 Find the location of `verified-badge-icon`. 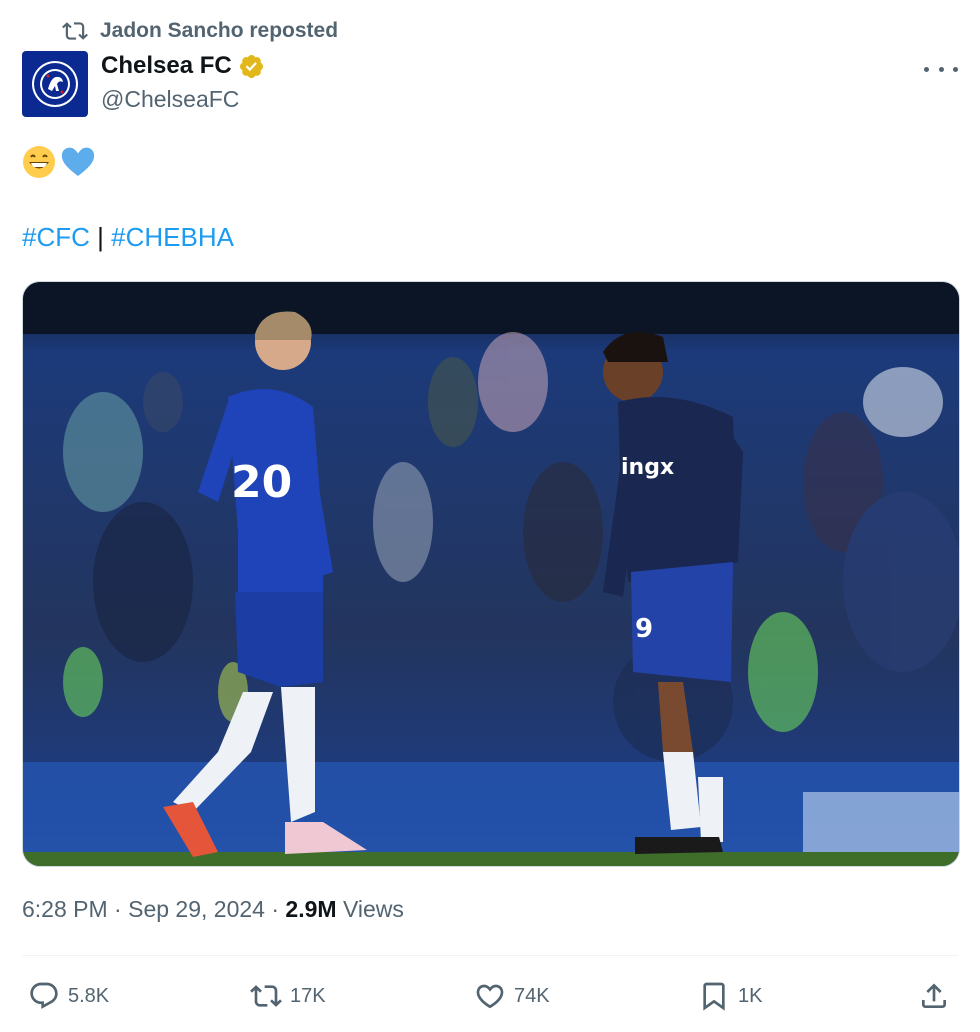

verified-badge-icon is located at coordinates (251, 66).